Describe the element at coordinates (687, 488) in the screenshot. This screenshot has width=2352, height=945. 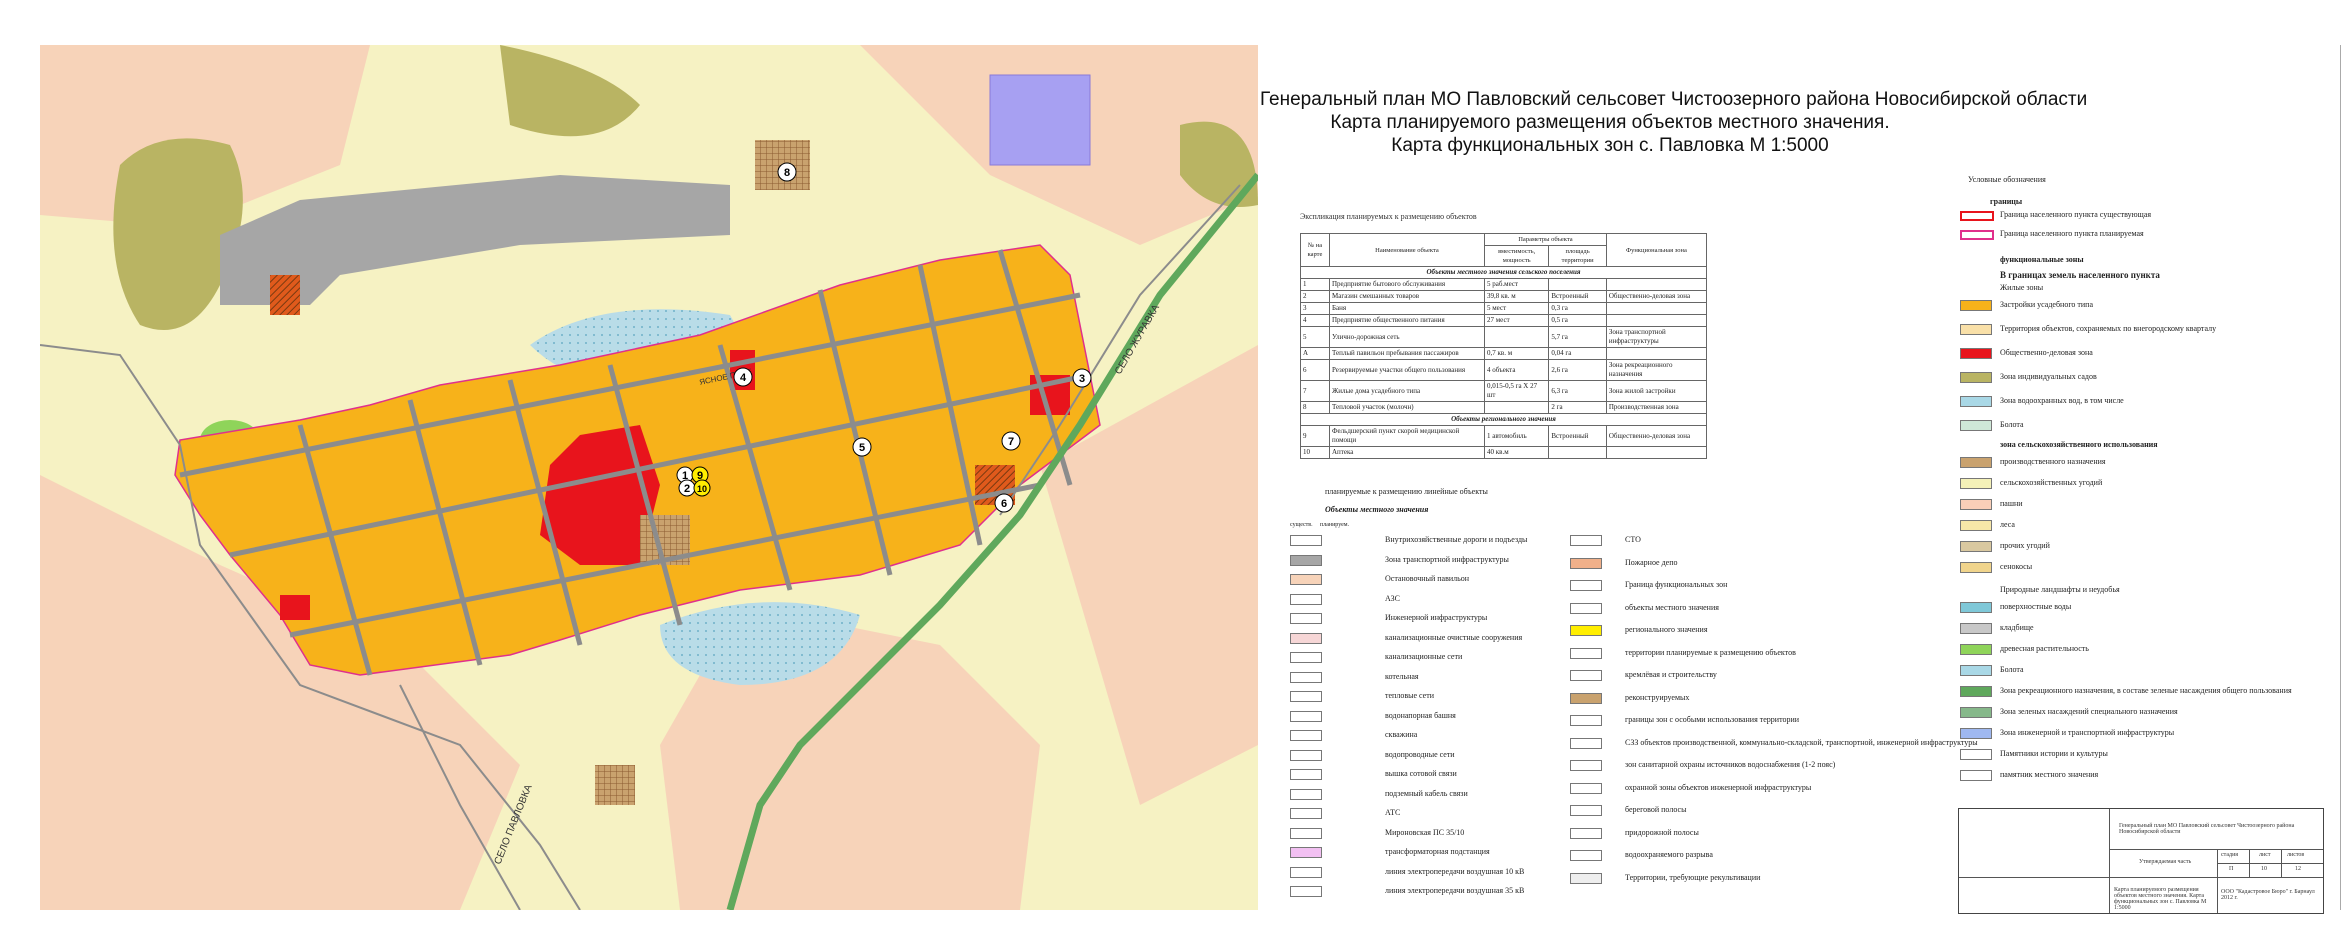
I see `marker-2: 2` at that location.